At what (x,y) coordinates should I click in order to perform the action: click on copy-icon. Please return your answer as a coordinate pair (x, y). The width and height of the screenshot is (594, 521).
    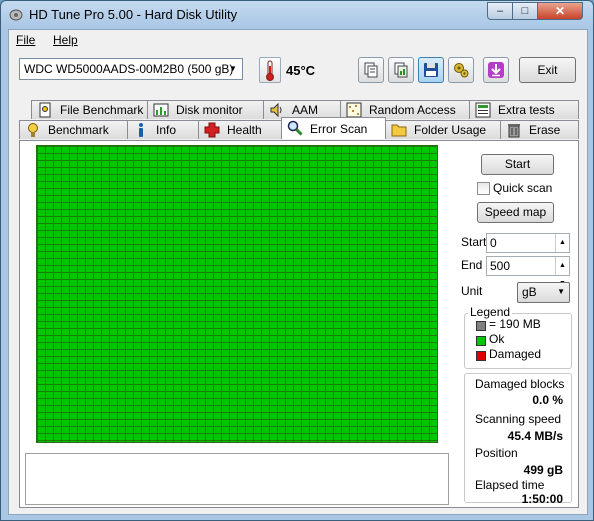
    Looking at the image, I should click on (371, 70).